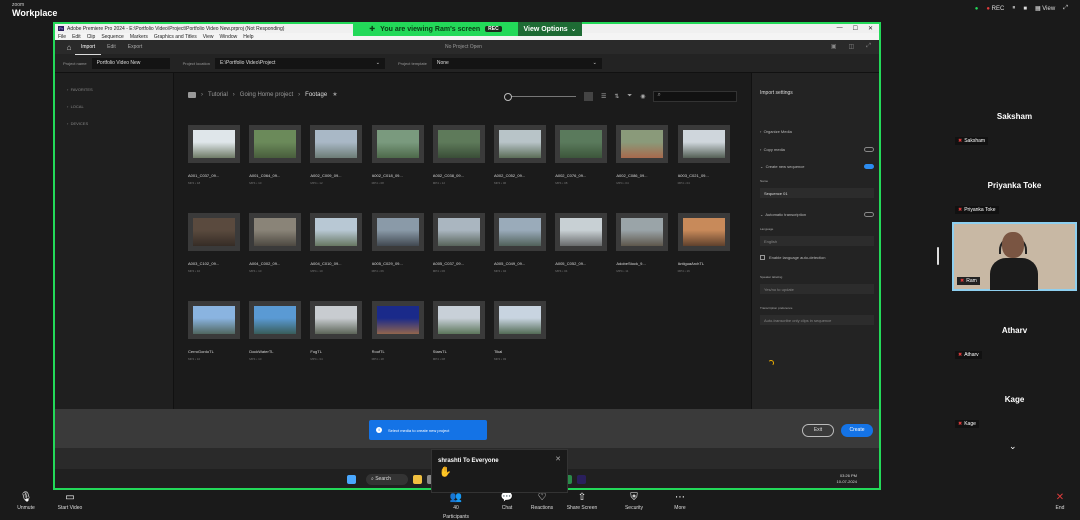 This screenshot has width=1080, height=520. I want to click on tab-edit: Edit, so click(111, 47).